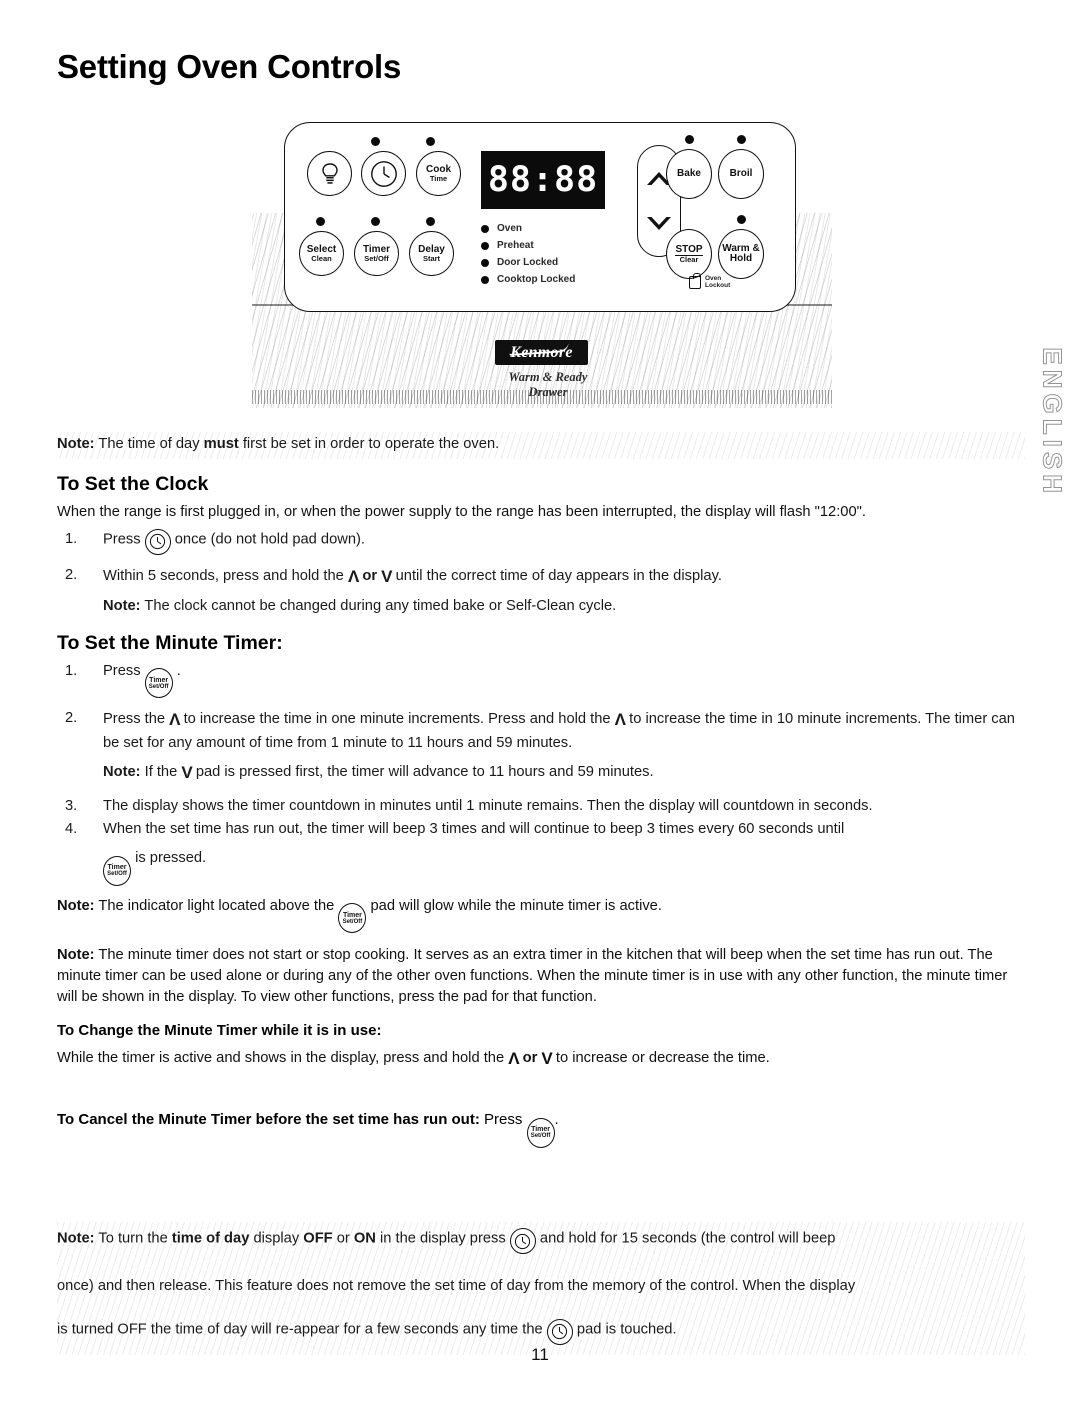 This screenshot has width=1080, height=1402. I want to click on bottom-note-bold-3: ON, so click(364, 1238).